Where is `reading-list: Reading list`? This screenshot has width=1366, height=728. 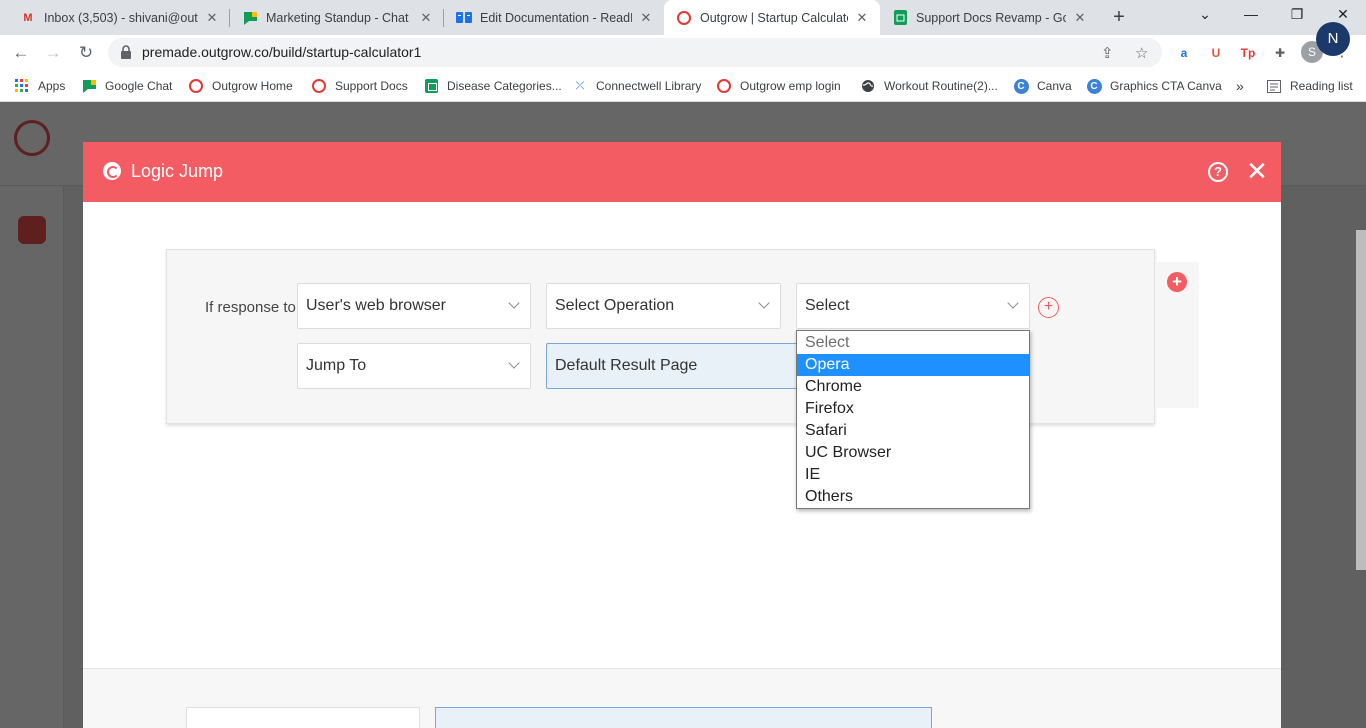 reading-list: Reading list is located at coordinates (1309, 86).